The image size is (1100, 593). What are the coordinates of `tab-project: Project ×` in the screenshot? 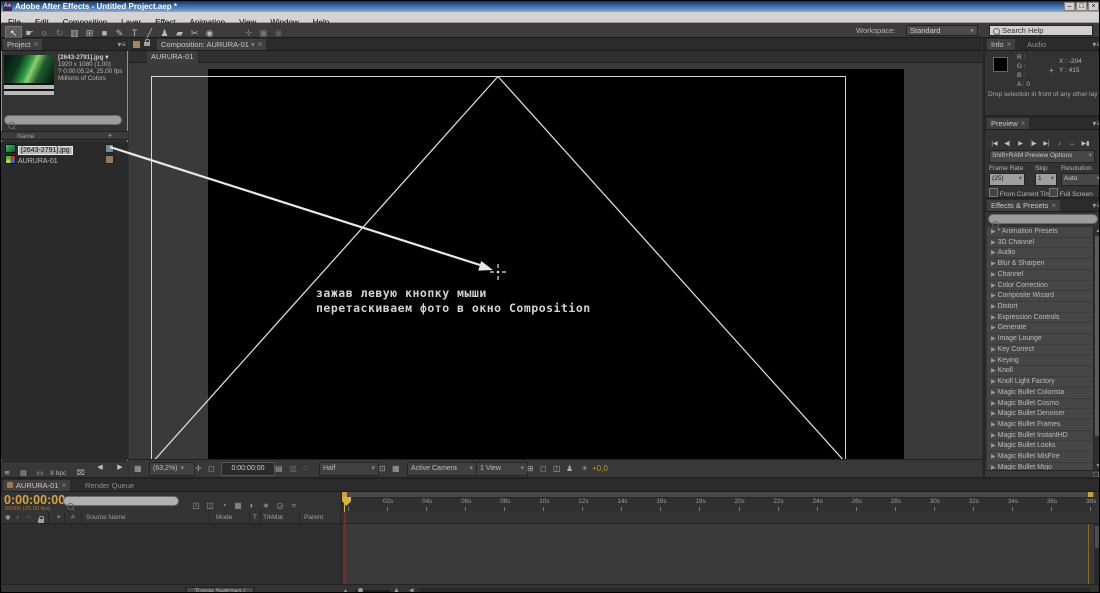 It's located at (23, 44).